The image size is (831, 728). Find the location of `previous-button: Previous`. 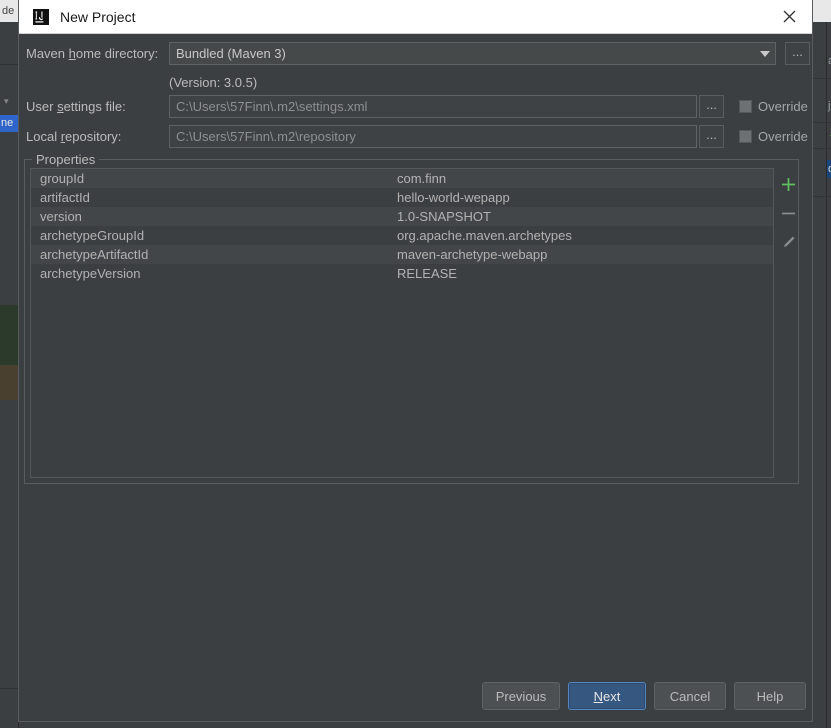

previous-button: Previous is located at coordinates (521, 696).